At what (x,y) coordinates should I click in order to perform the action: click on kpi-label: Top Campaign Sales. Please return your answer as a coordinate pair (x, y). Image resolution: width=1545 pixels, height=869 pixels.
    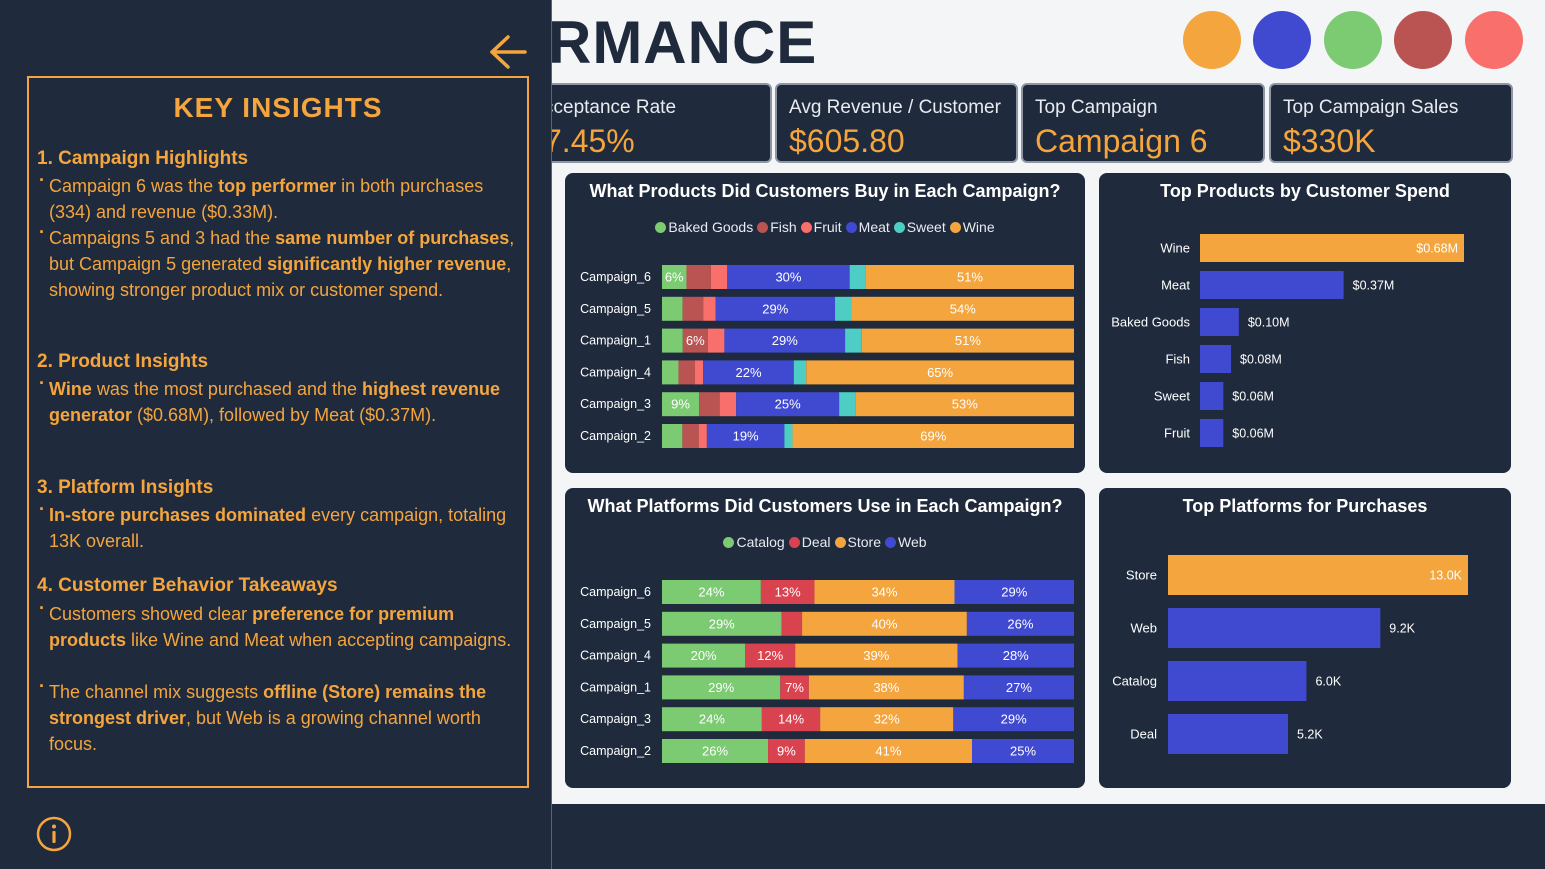
    Looking at the image, I should click on (1371, 107).